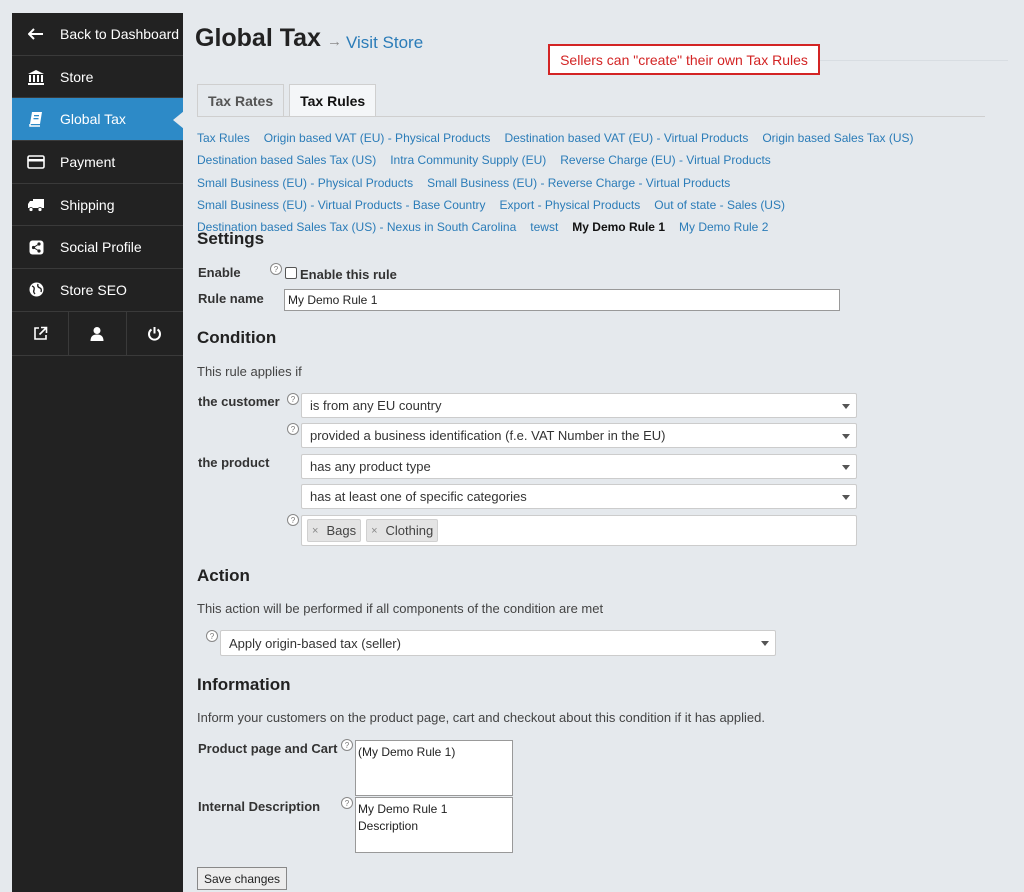 The width and height of the screenshot is (1024, 892). What do you see at coordinates (291, 273) in the screenshot?
I see `enable-rule-checkbox` at bounding box center [291, 273].